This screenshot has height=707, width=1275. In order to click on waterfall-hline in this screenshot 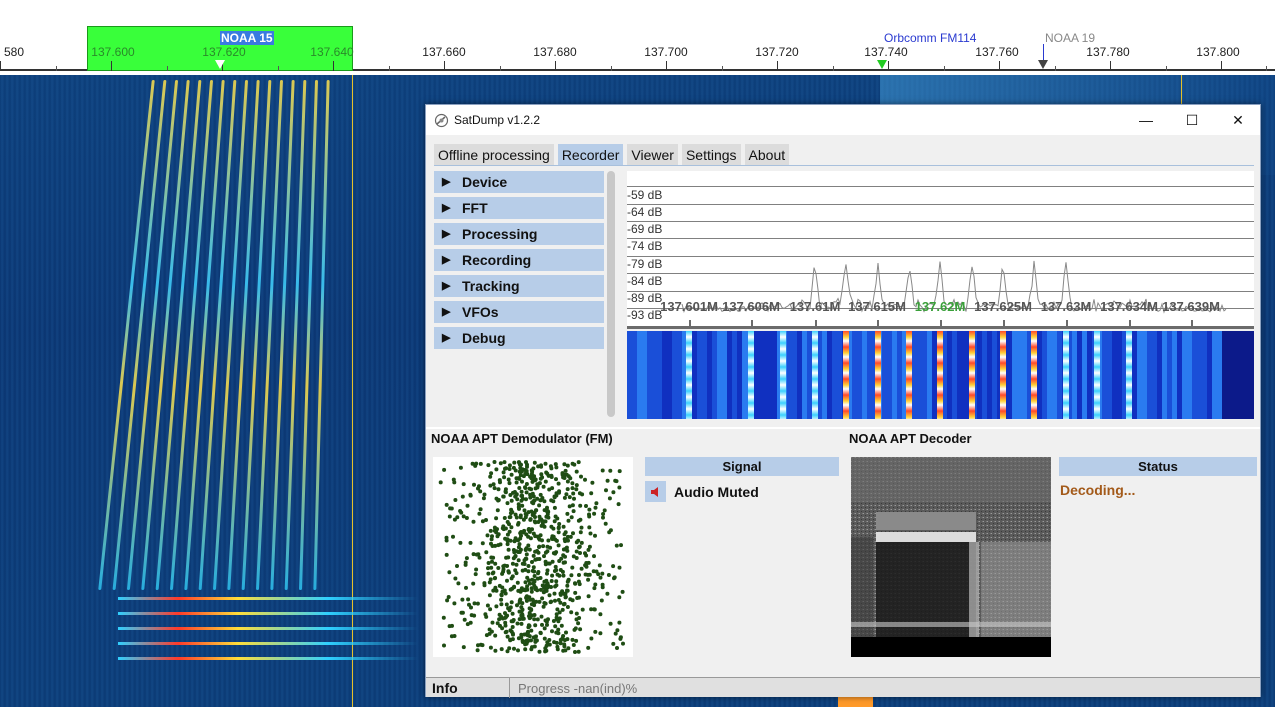, I will do `click(268, 658)`.